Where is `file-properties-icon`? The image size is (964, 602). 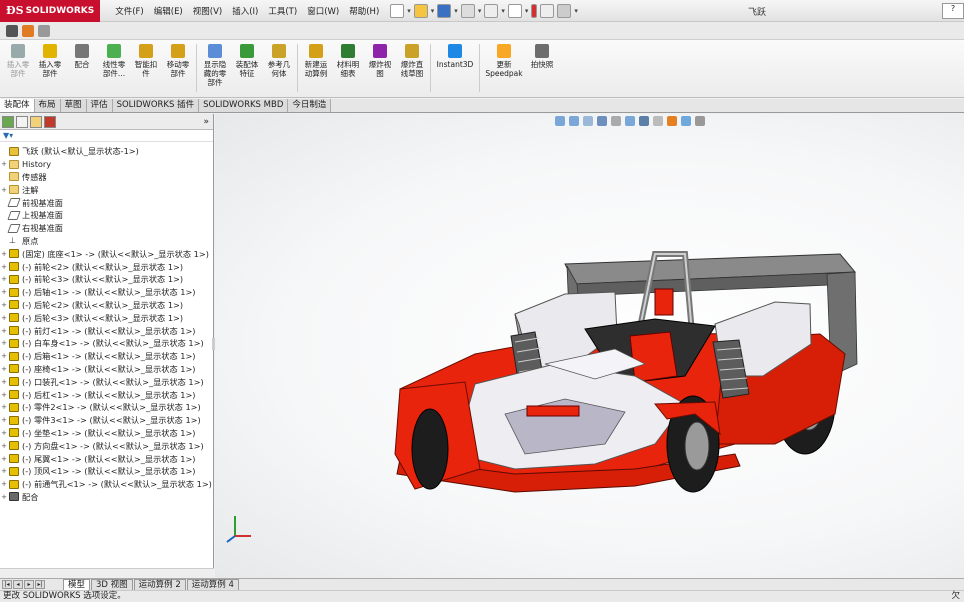 file-properties-icon is located at coordinates (547, 10).